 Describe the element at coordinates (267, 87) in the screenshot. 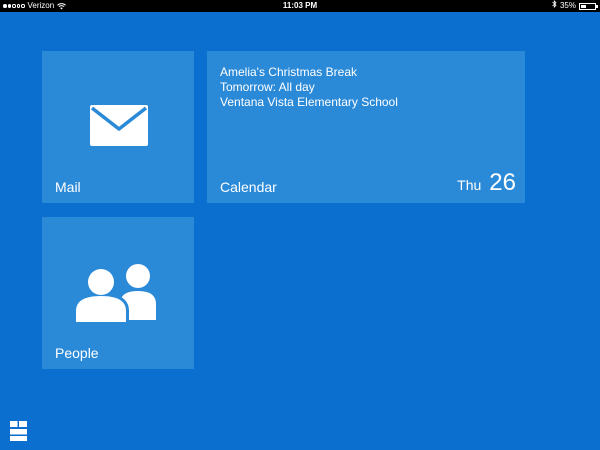

I see `event-time: Tomorrow: All day` at that location.